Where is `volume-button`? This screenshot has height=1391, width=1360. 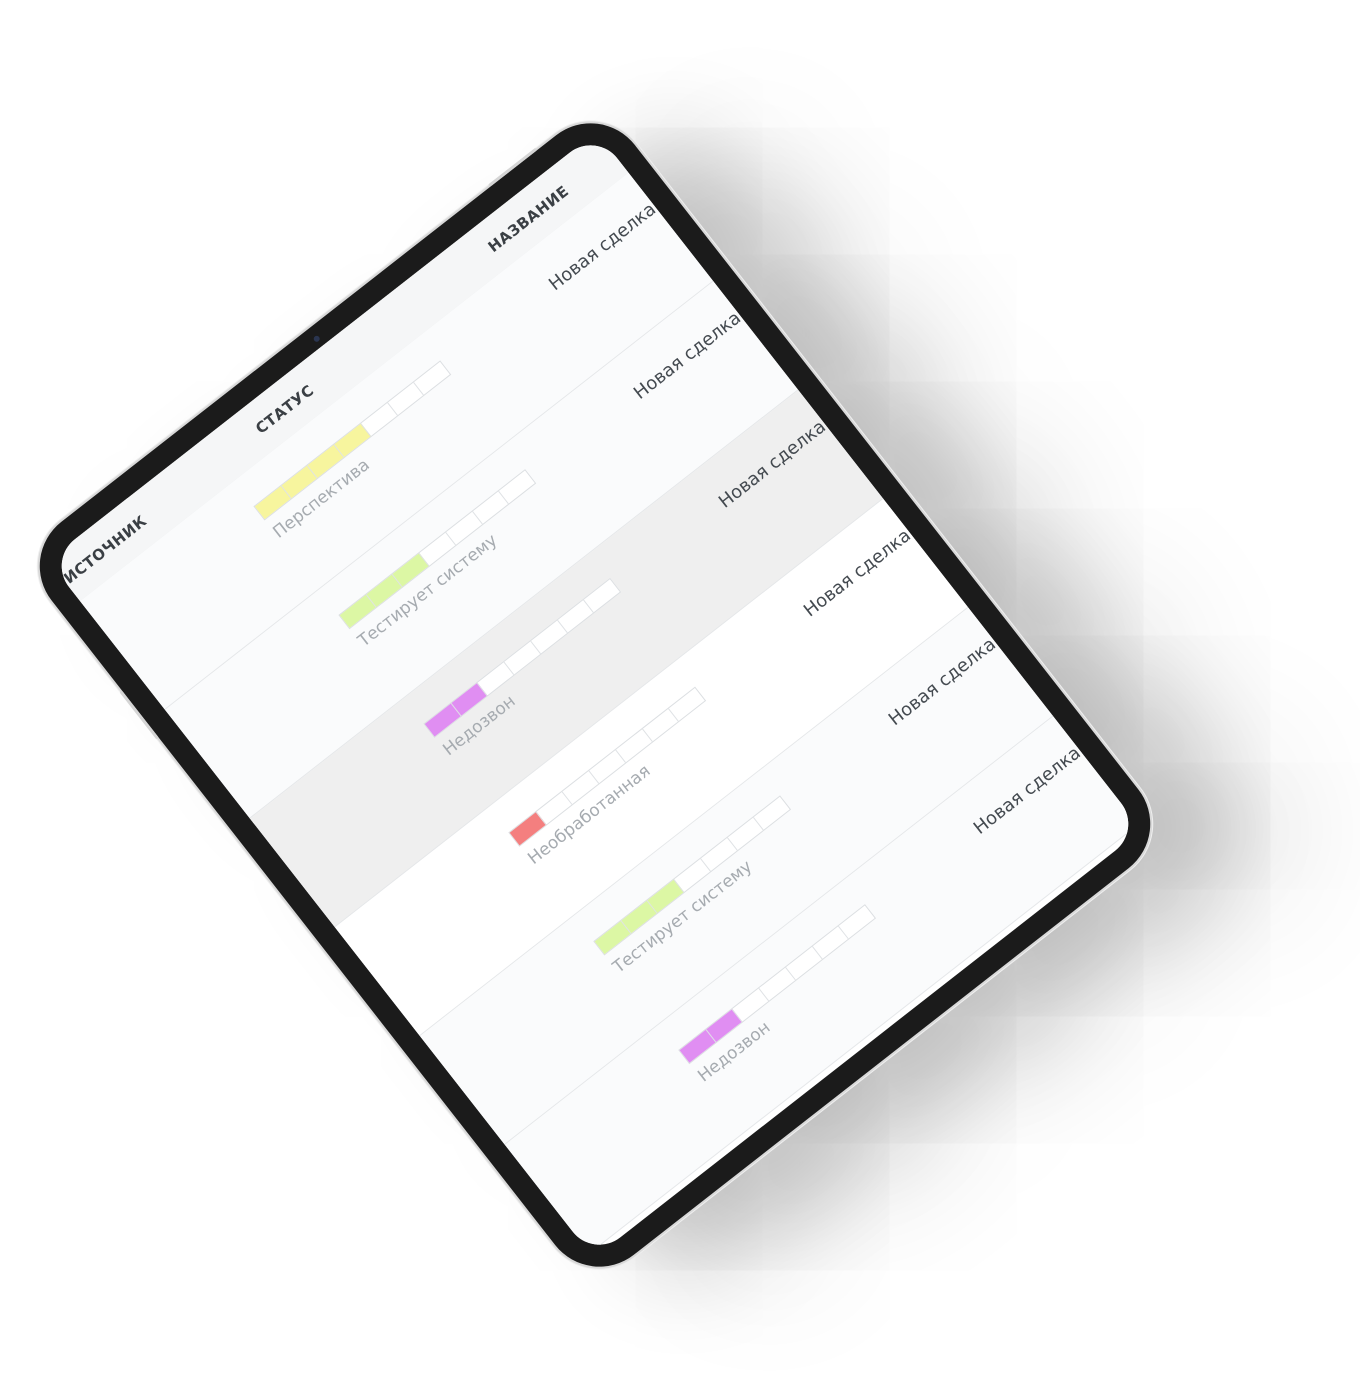 volume-button is located at coordinates (139, 715).